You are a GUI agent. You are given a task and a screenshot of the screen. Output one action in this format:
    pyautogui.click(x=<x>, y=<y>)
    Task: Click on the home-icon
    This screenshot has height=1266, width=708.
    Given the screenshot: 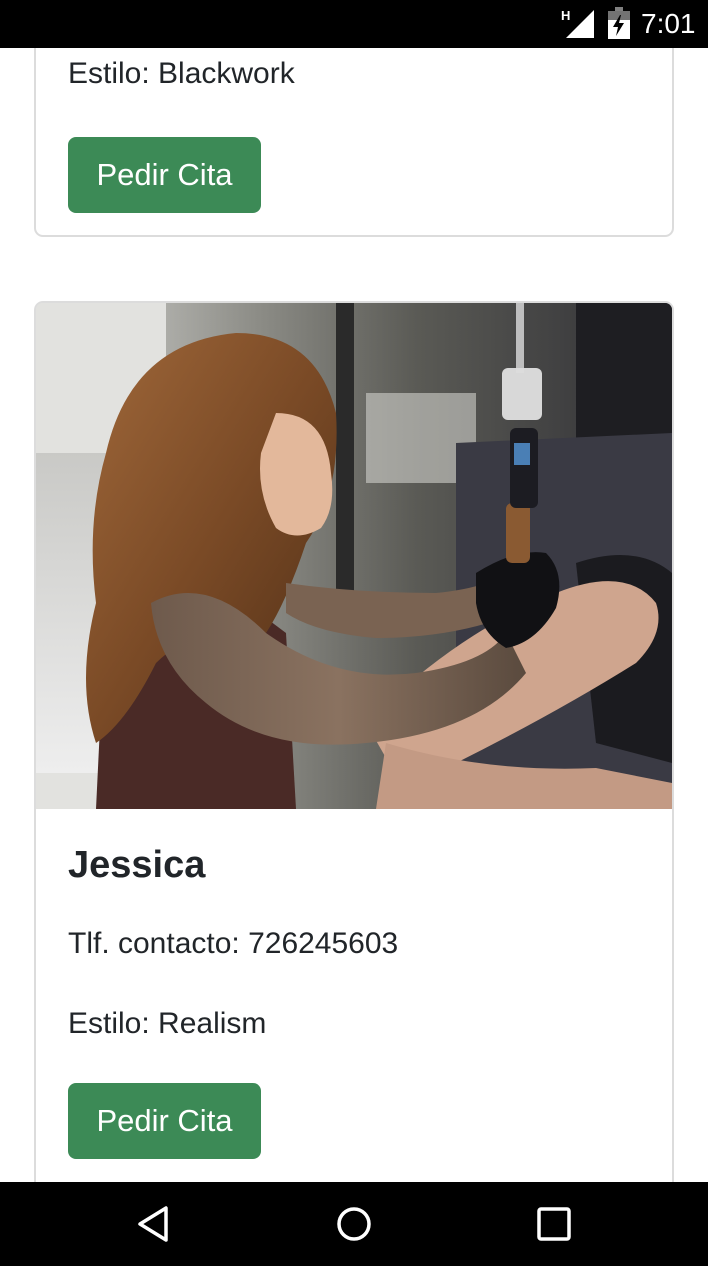 What is the action you would take?
    pyautogui.click(x=354, y=1224)
    